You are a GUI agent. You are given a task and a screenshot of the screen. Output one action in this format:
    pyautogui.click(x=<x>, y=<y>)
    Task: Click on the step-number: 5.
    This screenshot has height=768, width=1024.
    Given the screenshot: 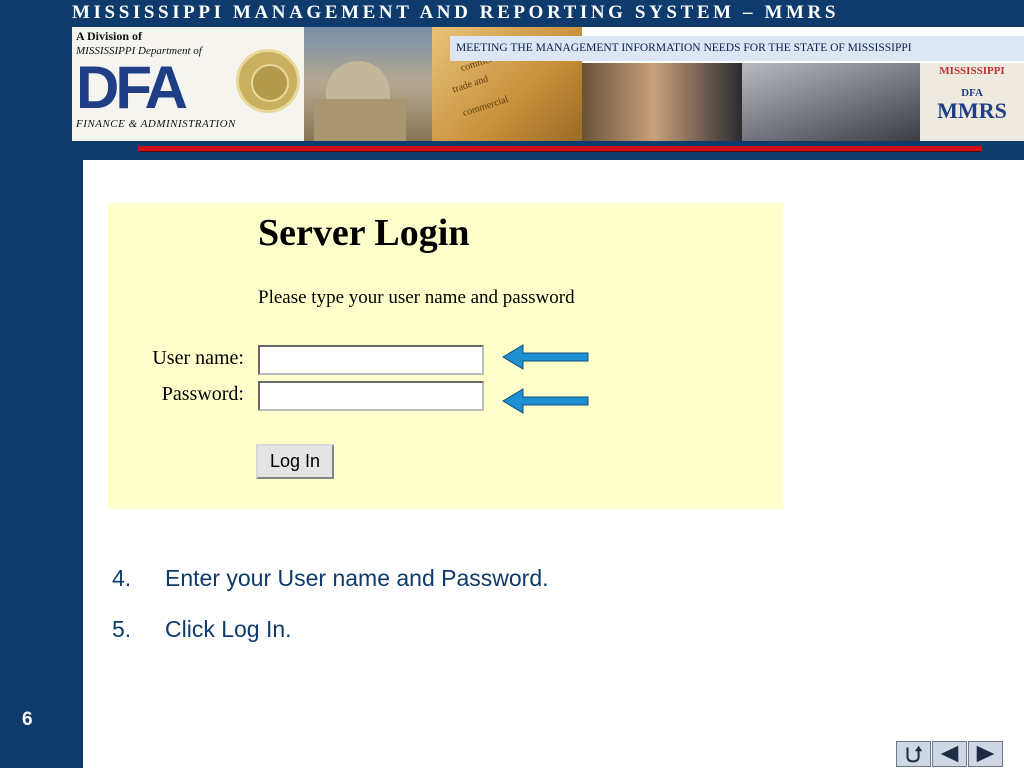 What is the action you would take?
    pyautogui.click(x=122, y=629)
    